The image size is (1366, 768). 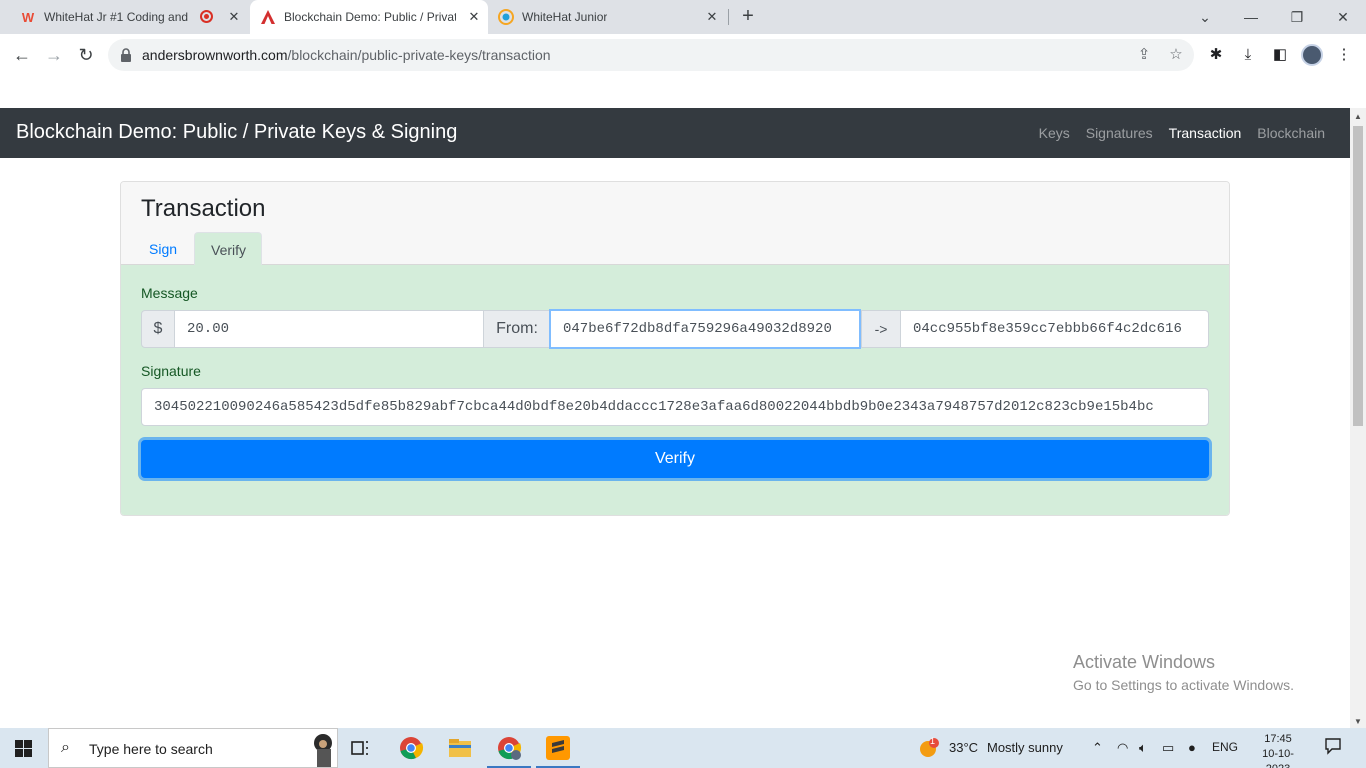 What do you see at coordinates (1144, 55) in the screenshot?
I see `share-icon: ⇪` at bounding box center [1144, 55].